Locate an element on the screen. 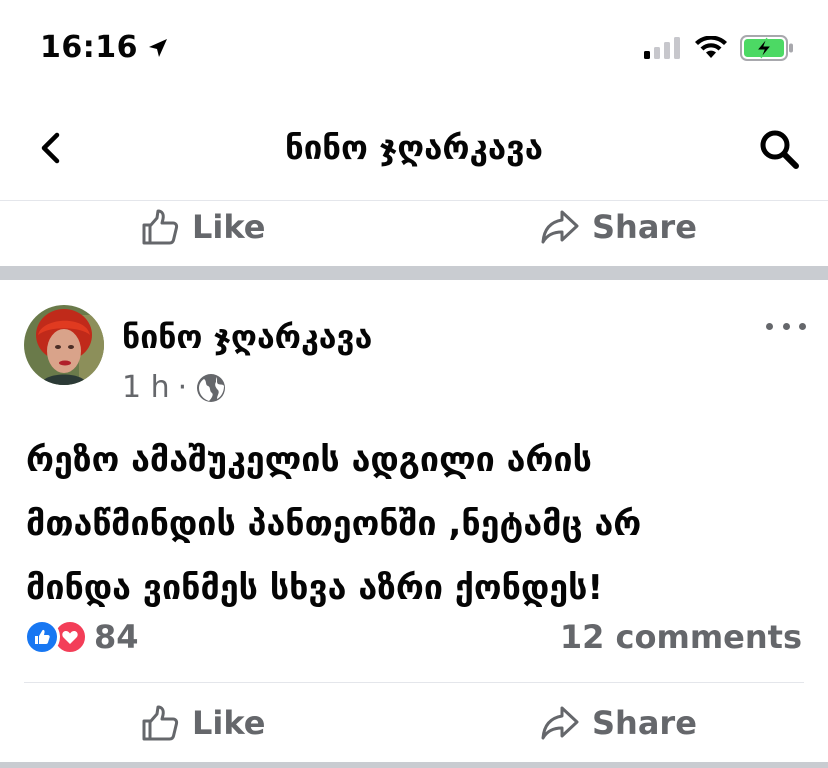 The height and width of the screenshot is (768, 828). avatar is located at coordinates (64, 345).